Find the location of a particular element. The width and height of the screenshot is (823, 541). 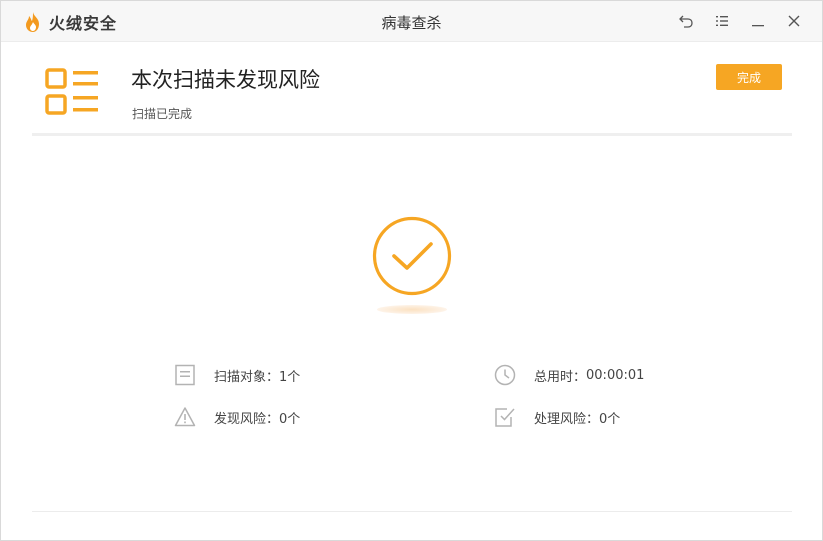

stat-scan-objects: 扫描对象： 1个 is located at coordinates (237, 375).